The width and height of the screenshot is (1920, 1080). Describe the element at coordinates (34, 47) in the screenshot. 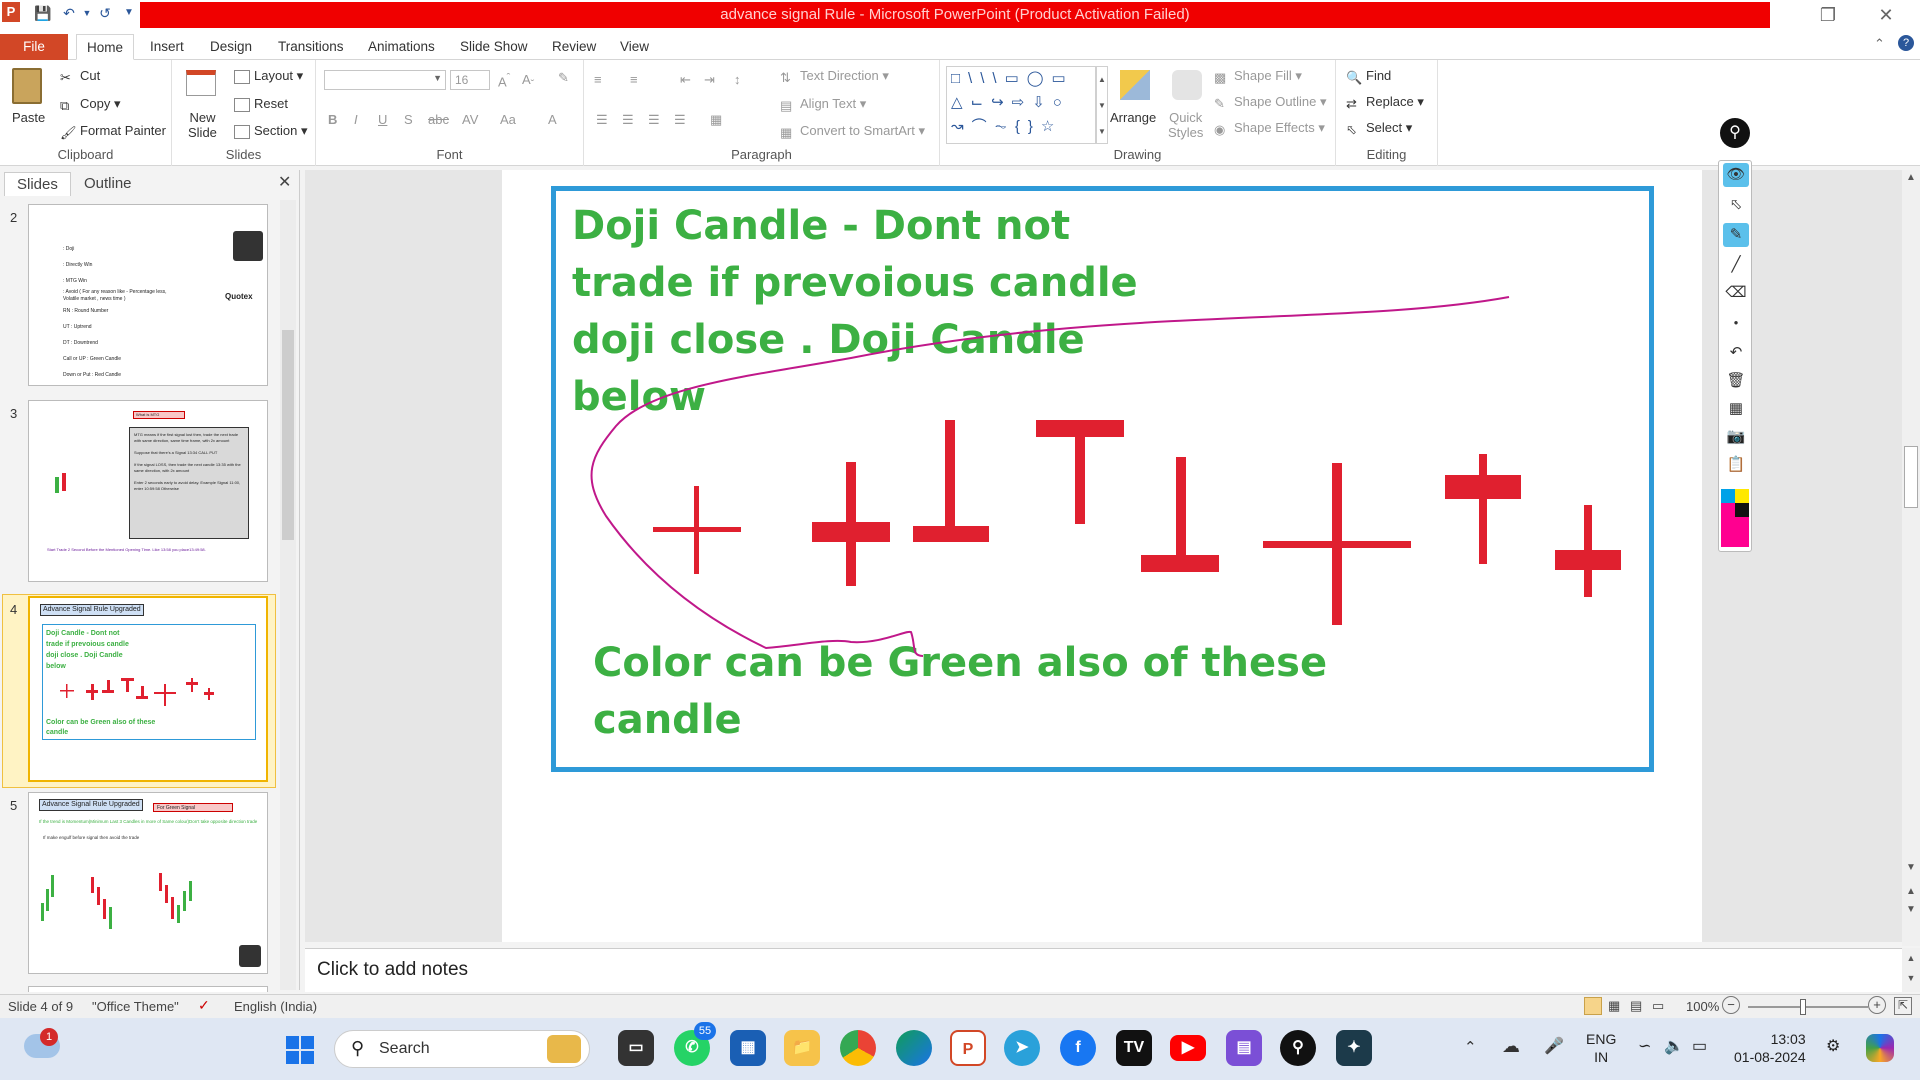

I see `tab-file: File` at that location.